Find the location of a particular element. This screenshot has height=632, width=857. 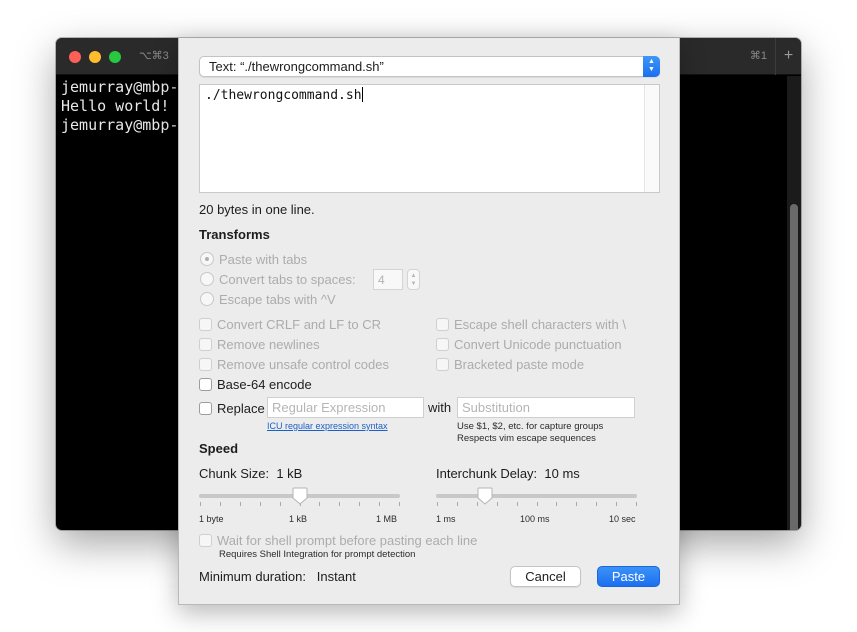

convert-unicode-option: Convert Unicode punctuation is located at coordinates (529, 344).